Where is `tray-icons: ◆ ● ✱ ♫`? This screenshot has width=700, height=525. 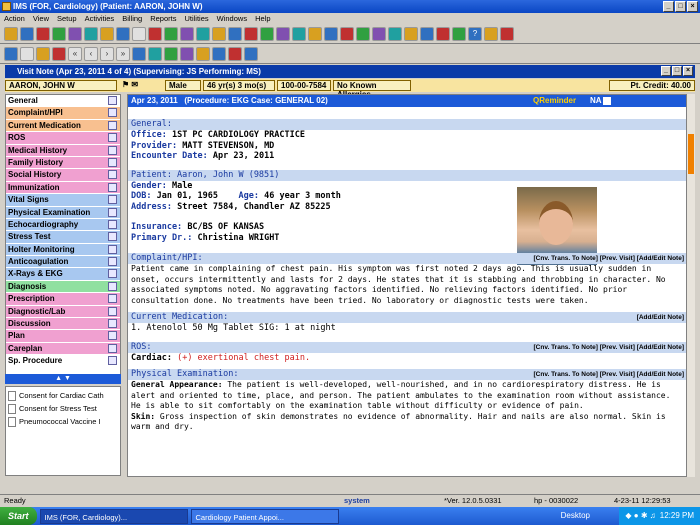
tray-icons: ◆ ● ✱ ♫ is located at coordinates (640, 516).